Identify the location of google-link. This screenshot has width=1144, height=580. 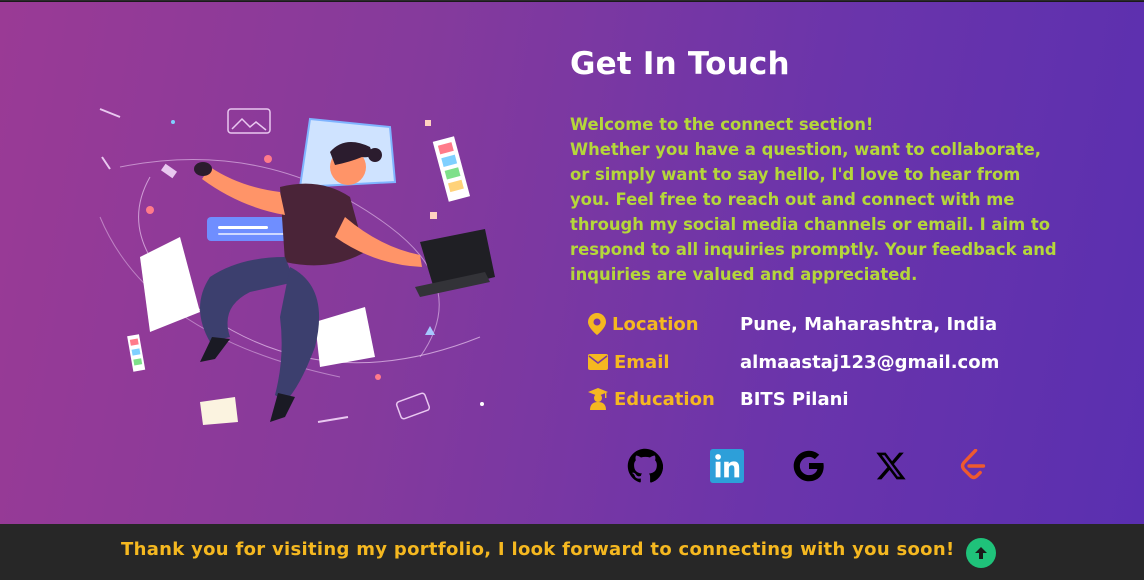
(809, 466).